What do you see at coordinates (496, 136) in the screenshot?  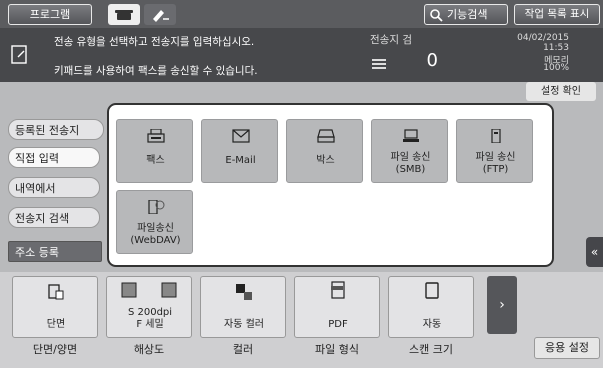 I see `ftp-icon` at bounding box center [496, 136].